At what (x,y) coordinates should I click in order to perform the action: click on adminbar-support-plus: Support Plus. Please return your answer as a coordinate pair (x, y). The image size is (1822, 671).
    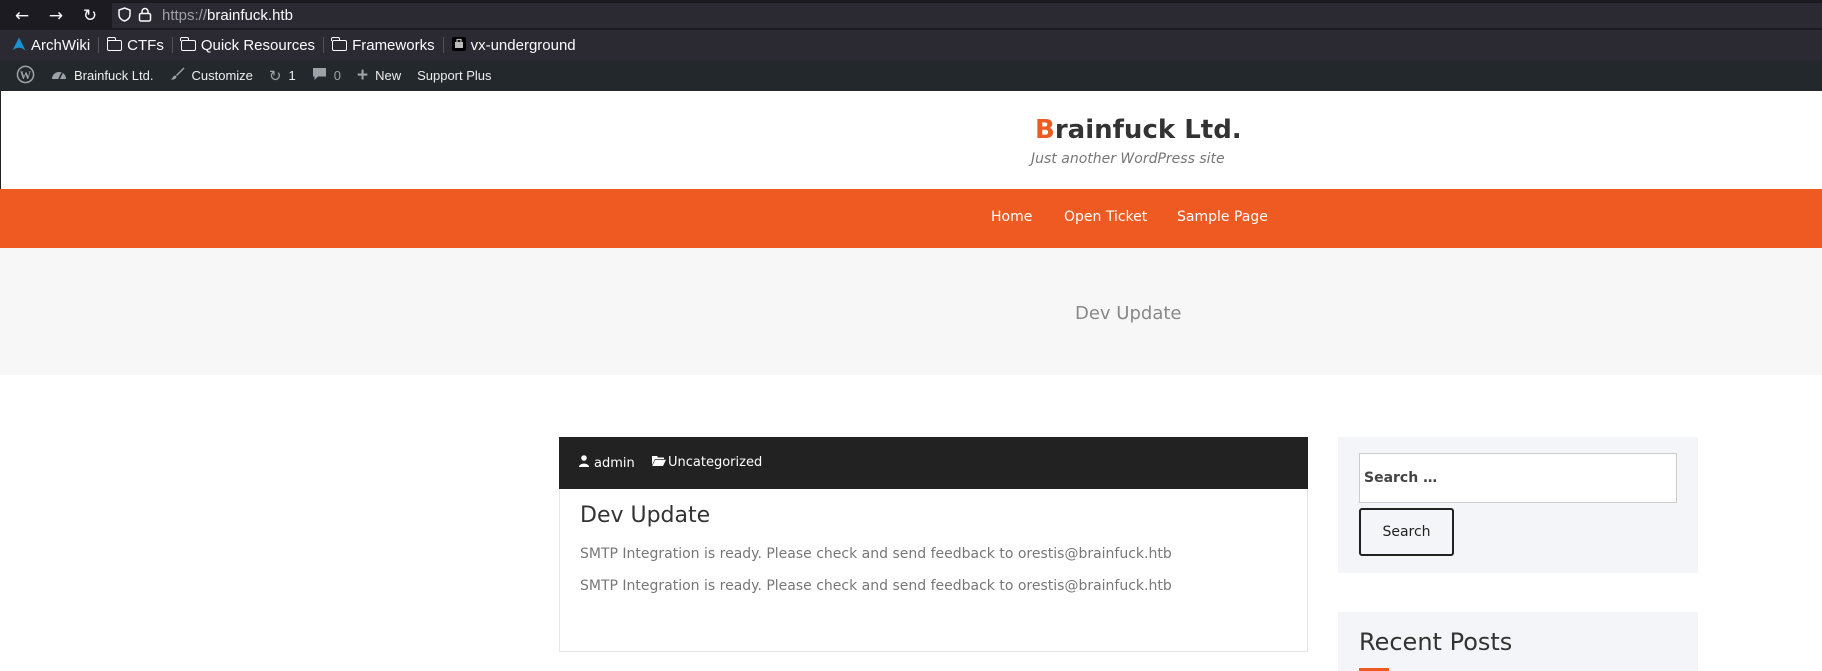
    Looking at the image, I should click on (454, 75).